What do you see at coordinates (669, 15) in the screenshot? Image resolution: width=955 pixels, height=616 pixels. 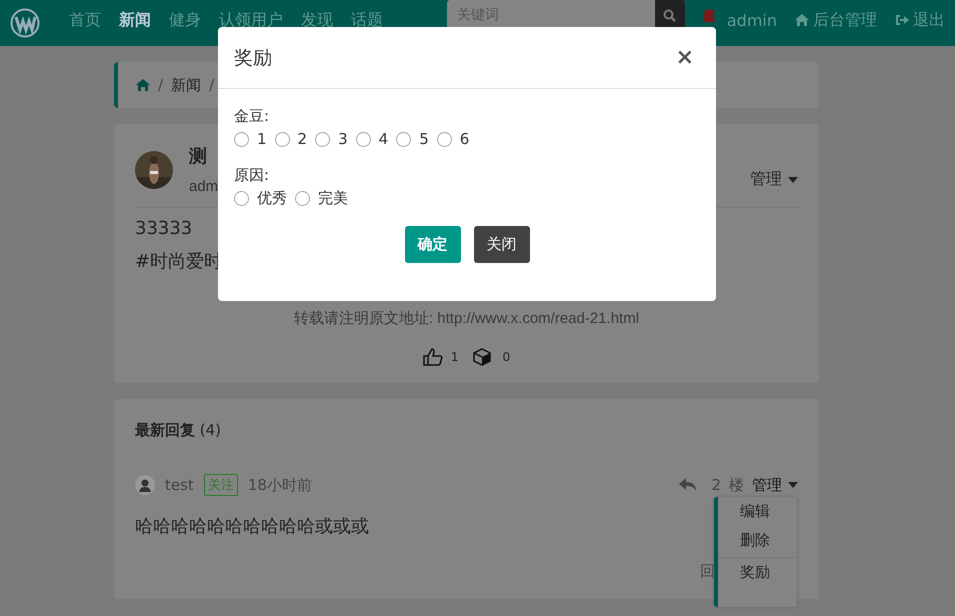 I see `search-icon` at bounding box center [669, 15].